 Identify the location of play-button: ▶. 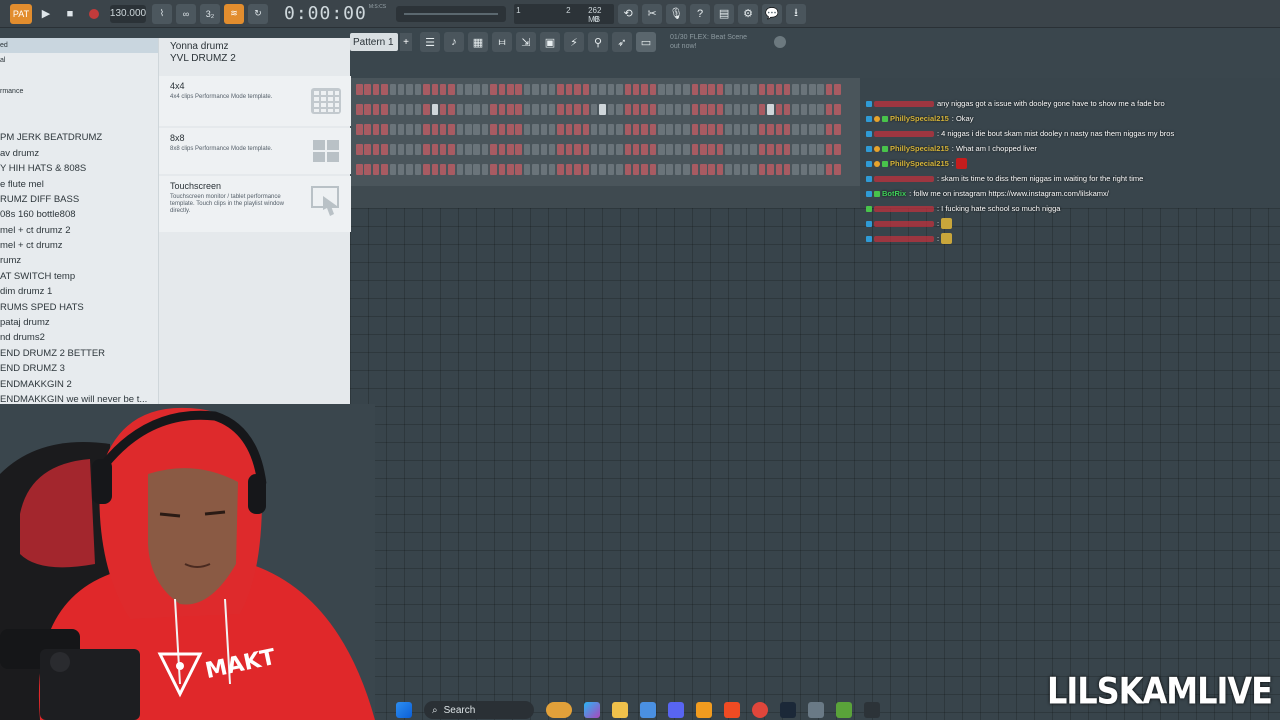
(46, 14).